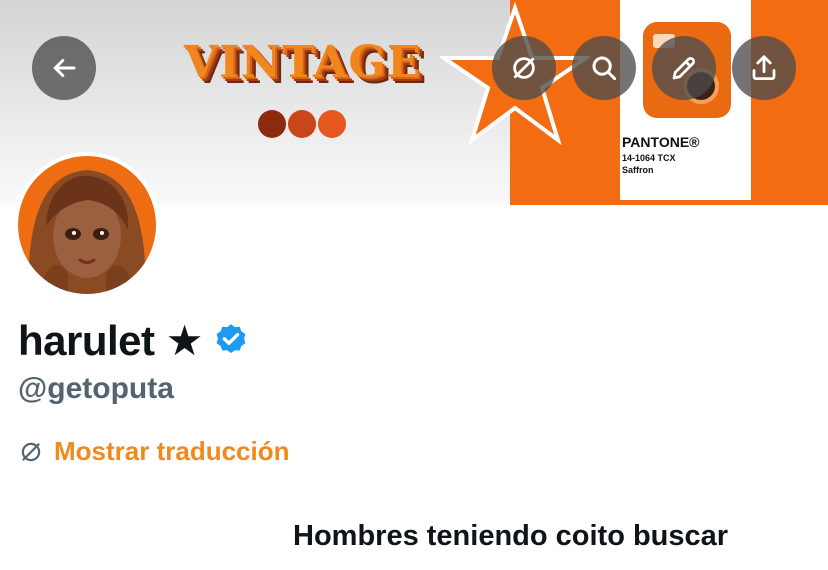  What do you see at coordinates (661, 142) in the screenshot?
I see `pantone-brand: PANTONE®` at bounding box center [661, 142].